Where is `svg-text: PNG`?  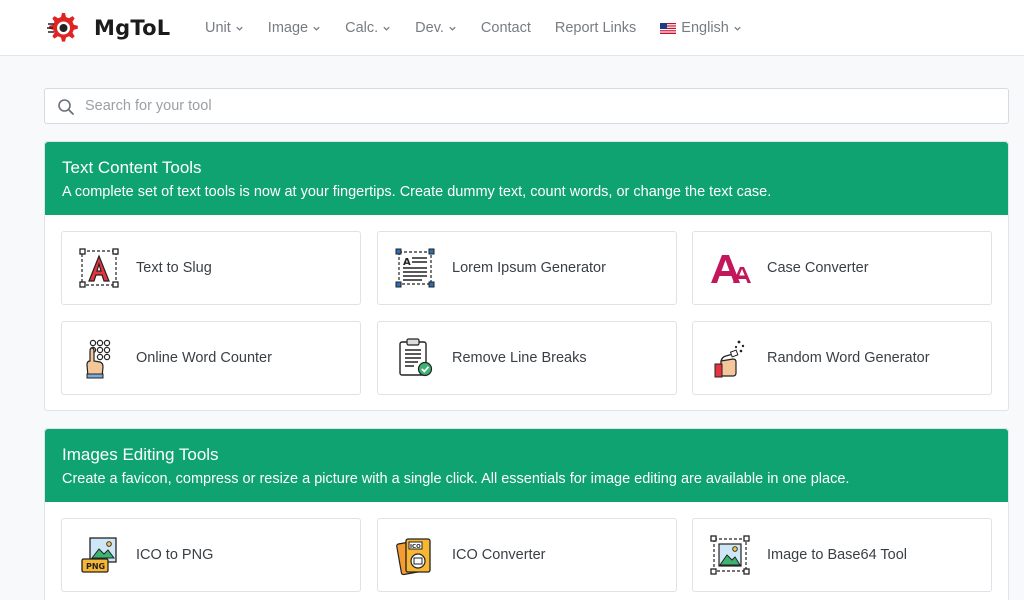 svg-text: PNG is located at coordinates (95, 566).